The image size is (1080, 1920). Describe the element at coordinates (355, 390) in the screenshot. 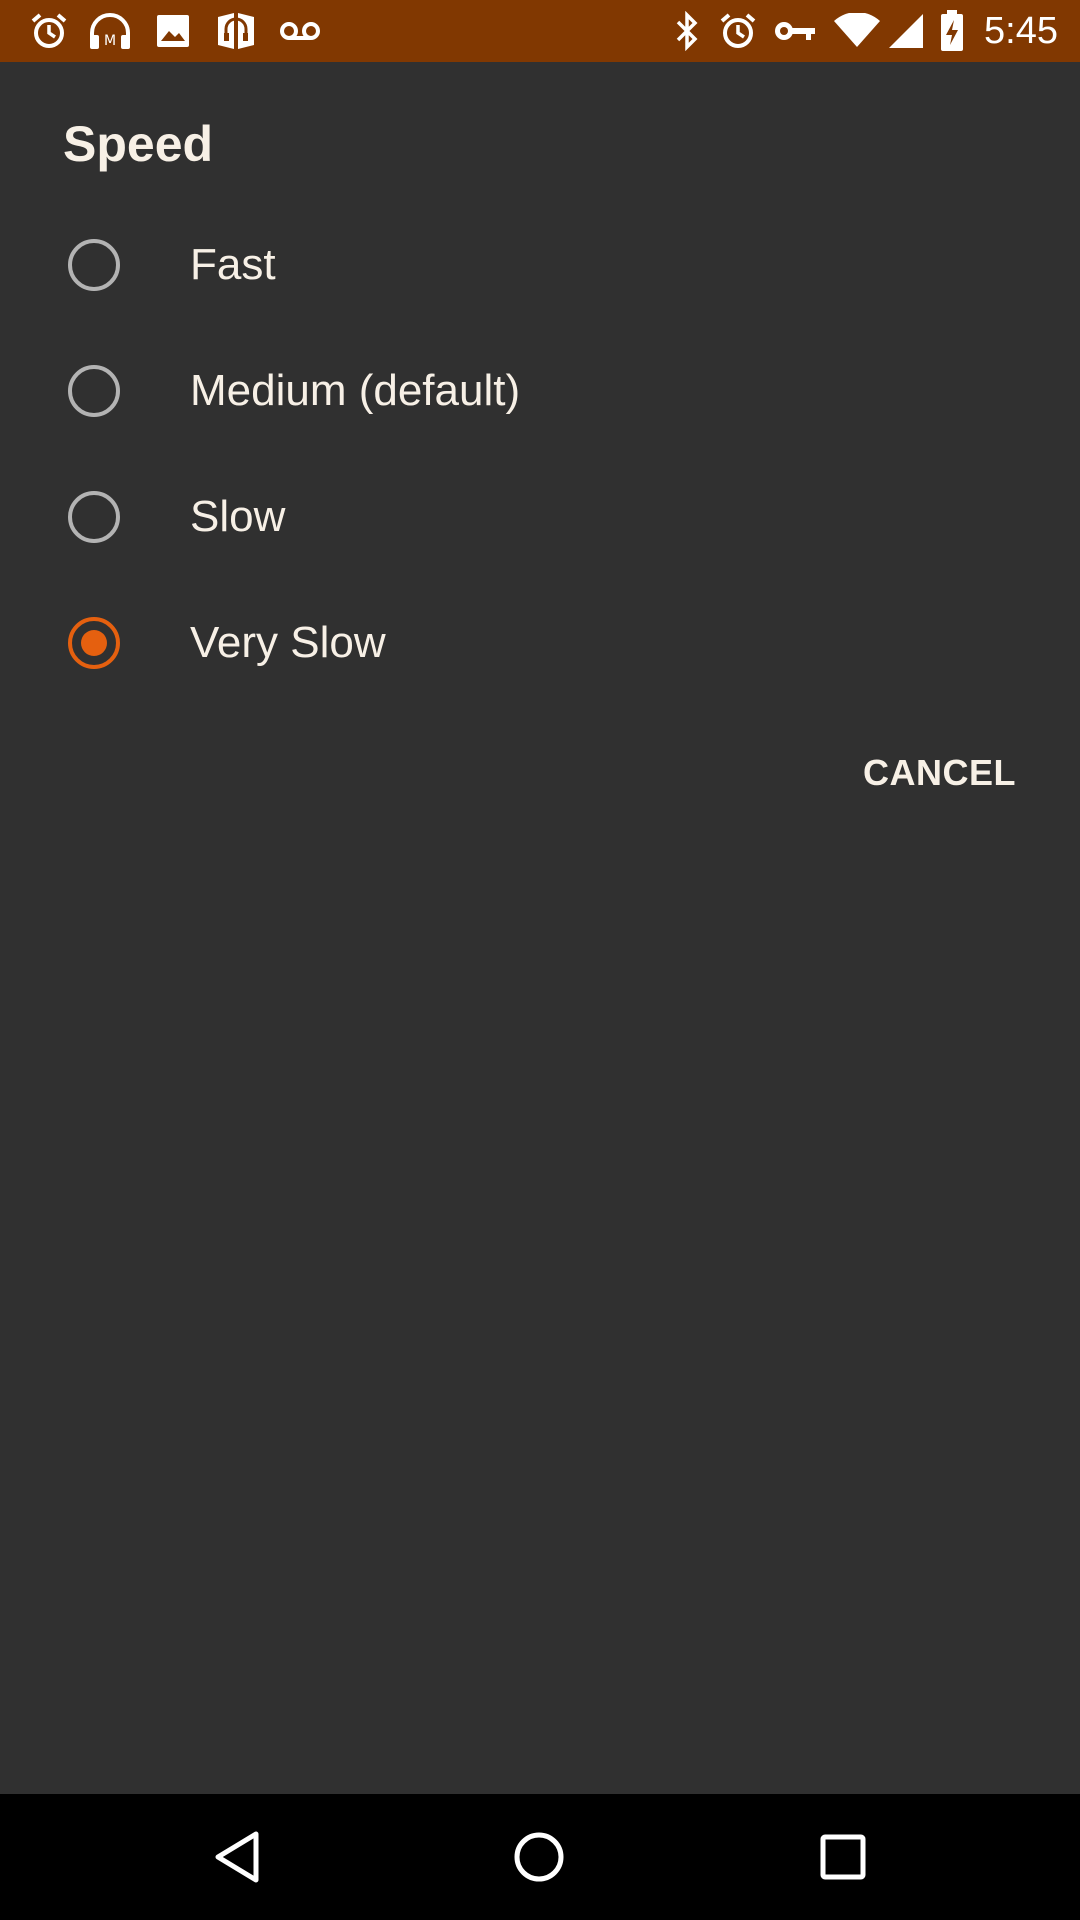

I see `option-label: Medium (default)` at that location.